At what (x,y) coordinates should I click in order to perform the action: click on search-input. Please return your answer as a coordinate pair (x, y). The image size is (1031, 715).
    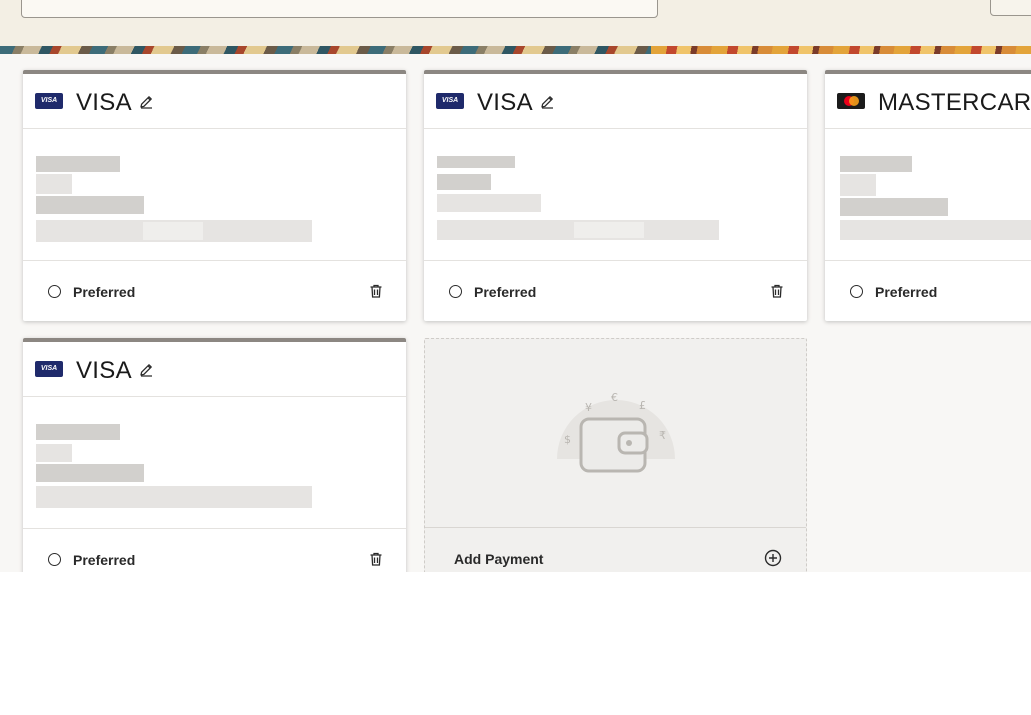
    Looking at the image, I should click on (339, 9).